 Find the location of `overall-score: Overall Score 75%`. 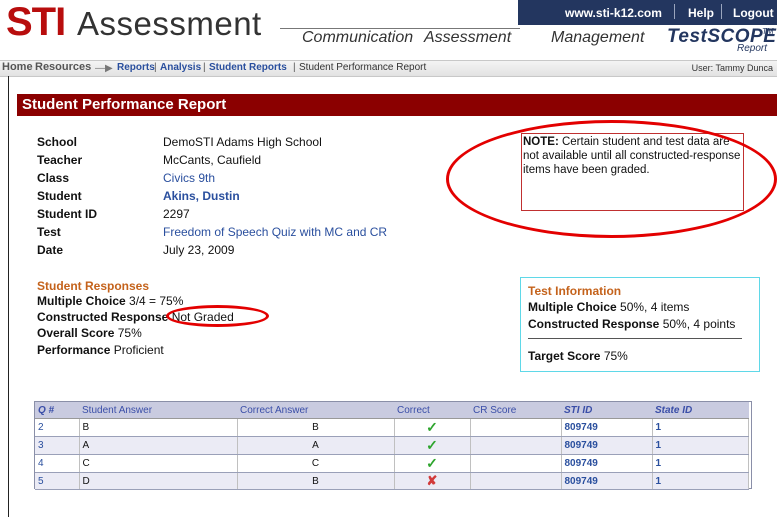

overall-score: Overall Score 75% is located at coordinates (89, 333).